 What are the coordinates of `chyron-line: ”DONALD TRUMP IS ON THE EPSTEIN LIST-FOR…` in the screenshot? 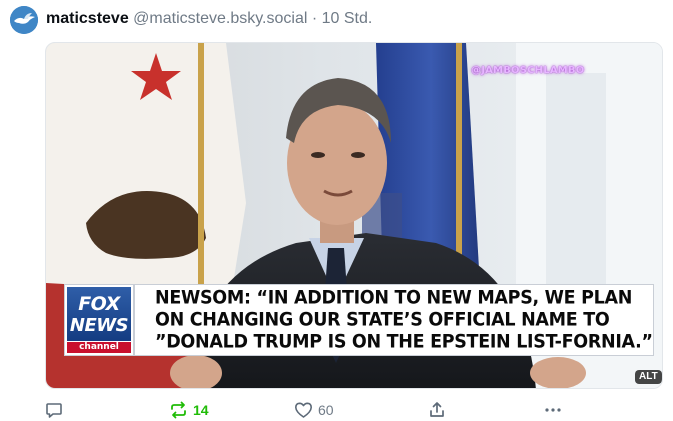 It's located at (404, 342).